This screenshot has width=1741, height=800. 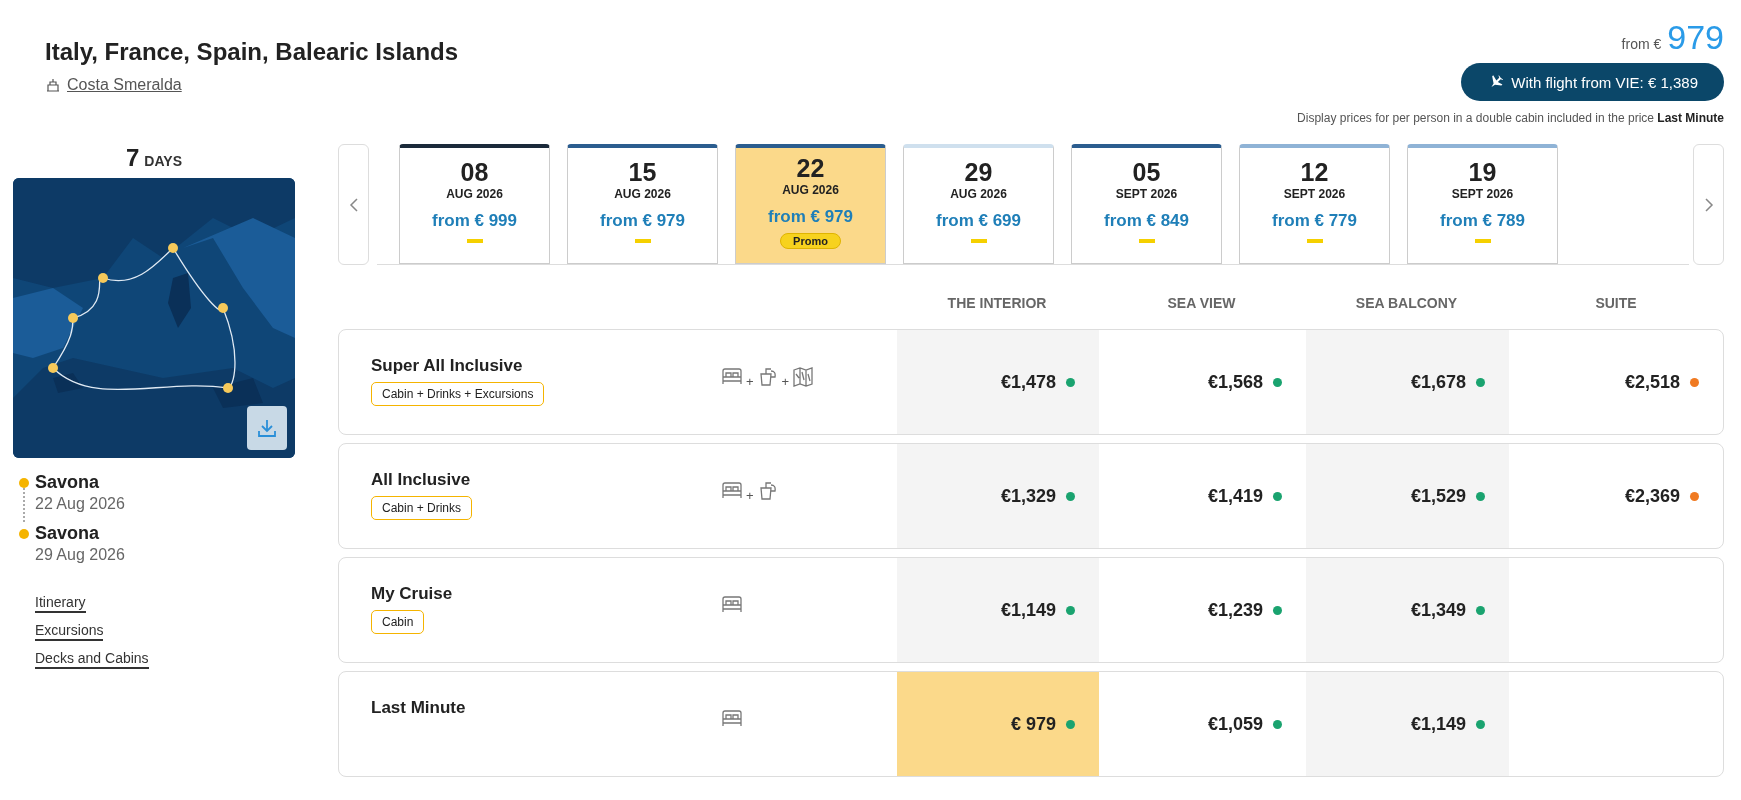 I want to click on fare-tag: Cabin, so click(x=398, y=622).